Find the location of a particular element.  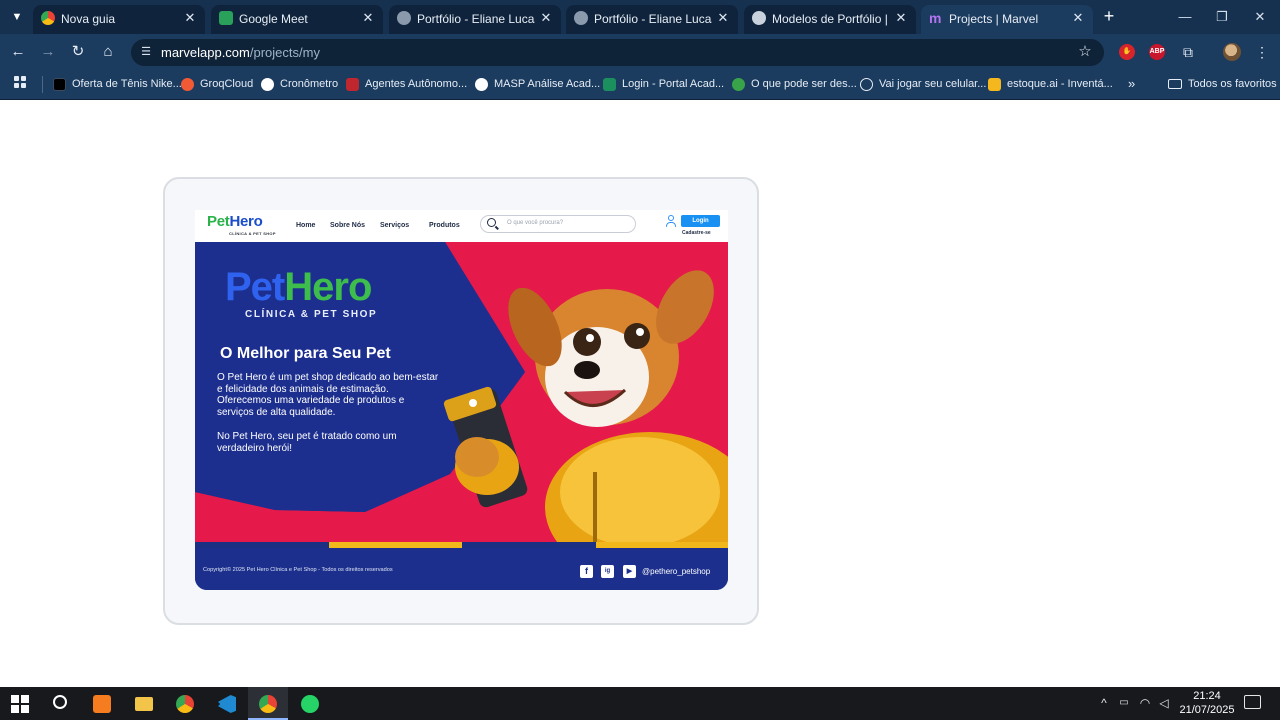

browser-menu-icon: ⋮ is located at coordinates (1262, 52).